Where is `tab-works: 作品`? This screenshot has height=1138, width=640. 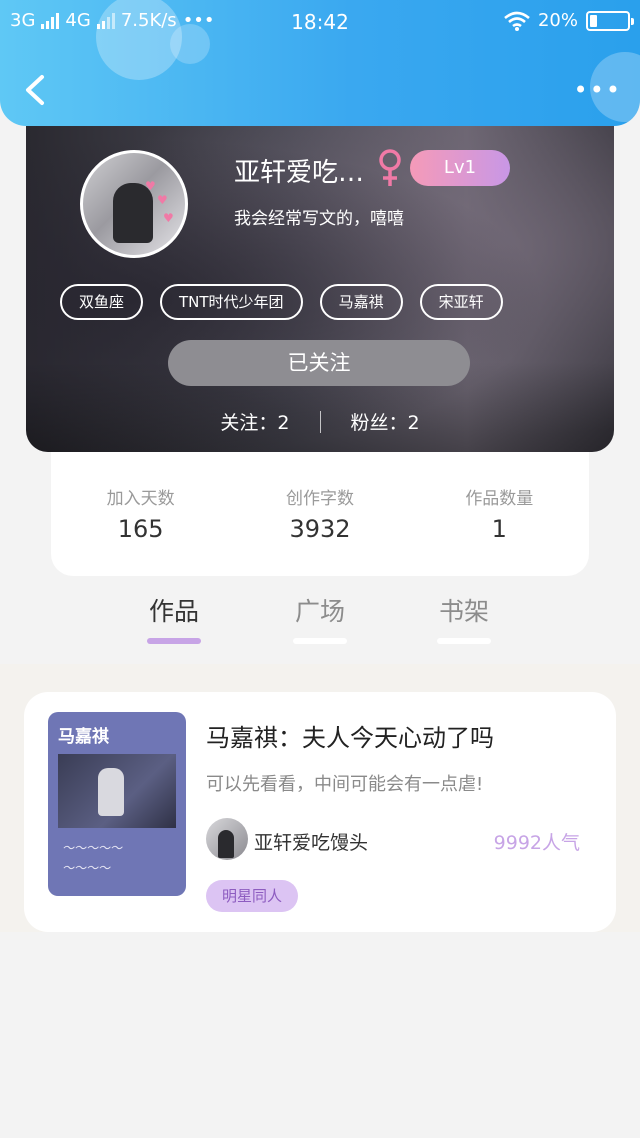 tab-works: 作品 is located at coordinates (174, 618).